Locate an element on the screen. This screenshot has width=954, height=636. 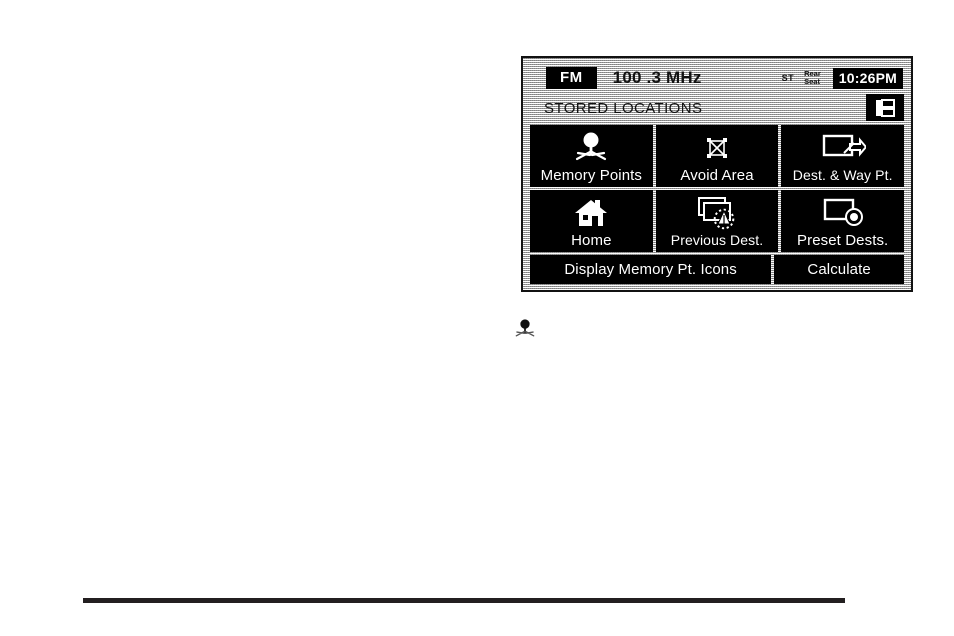
preset-dests-button: Preset Dests. is located at coordinates (843, 221).